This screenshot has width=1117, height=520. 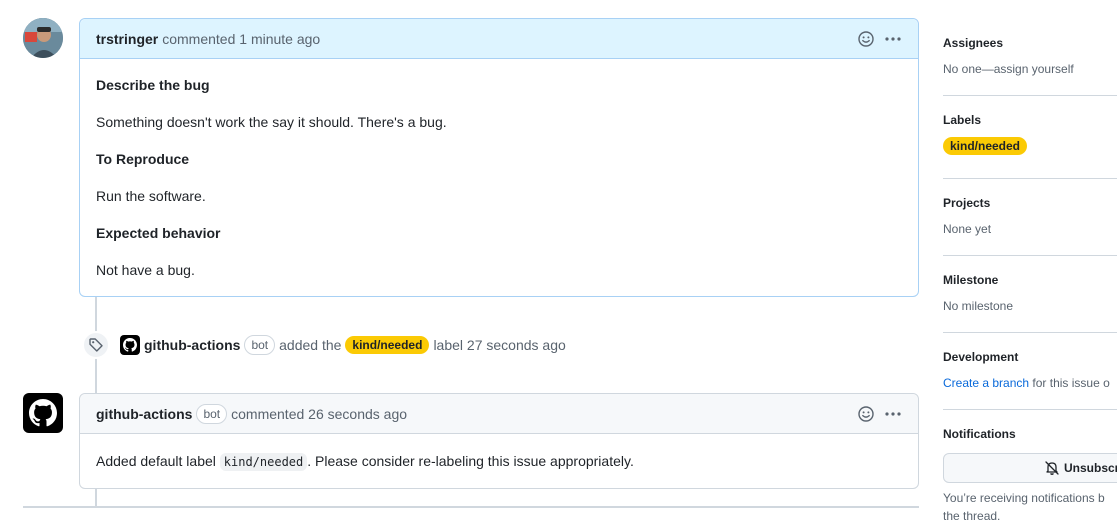 I want to click on sidebar-projects-value: None yet, so click(x=967, y=229).